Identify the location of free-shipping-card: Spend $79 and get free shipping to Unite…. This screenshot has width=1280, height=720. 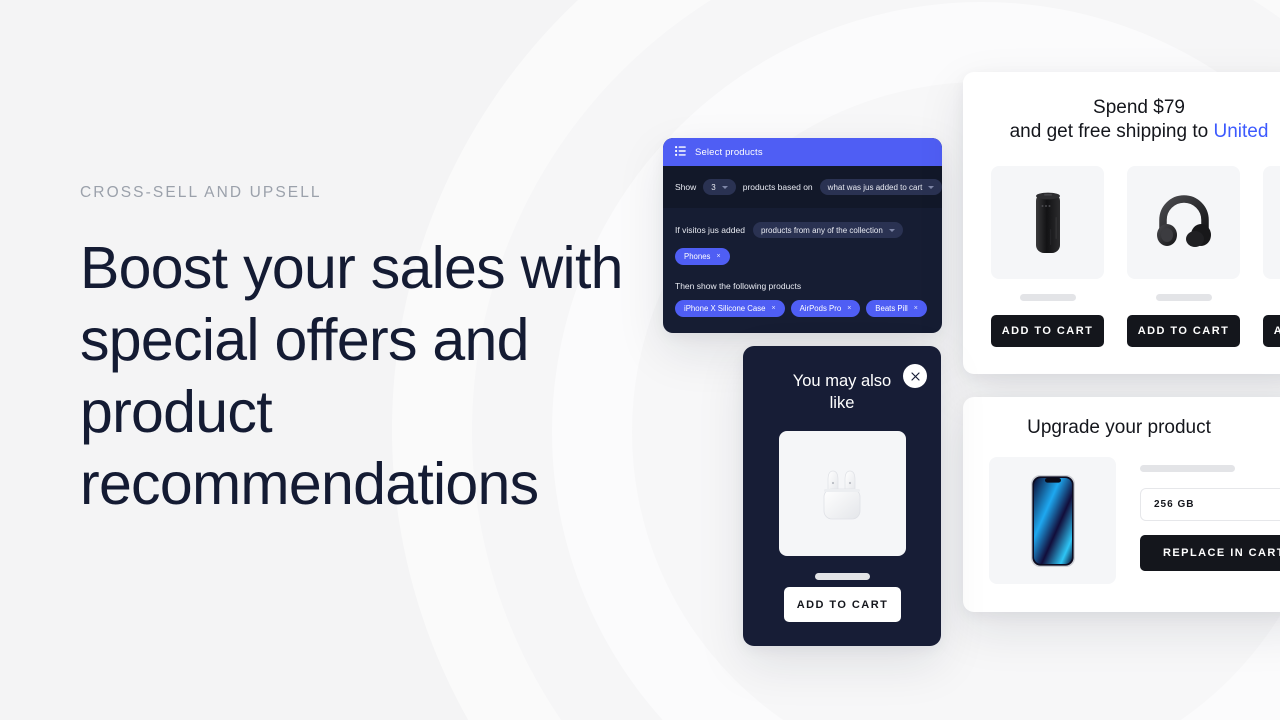
(1121, 223).